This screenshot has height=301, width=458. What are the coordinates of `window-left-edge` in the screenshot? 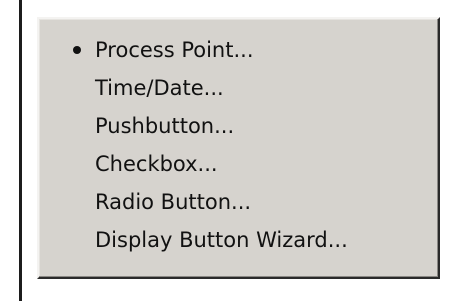 It's located at (20, 150).